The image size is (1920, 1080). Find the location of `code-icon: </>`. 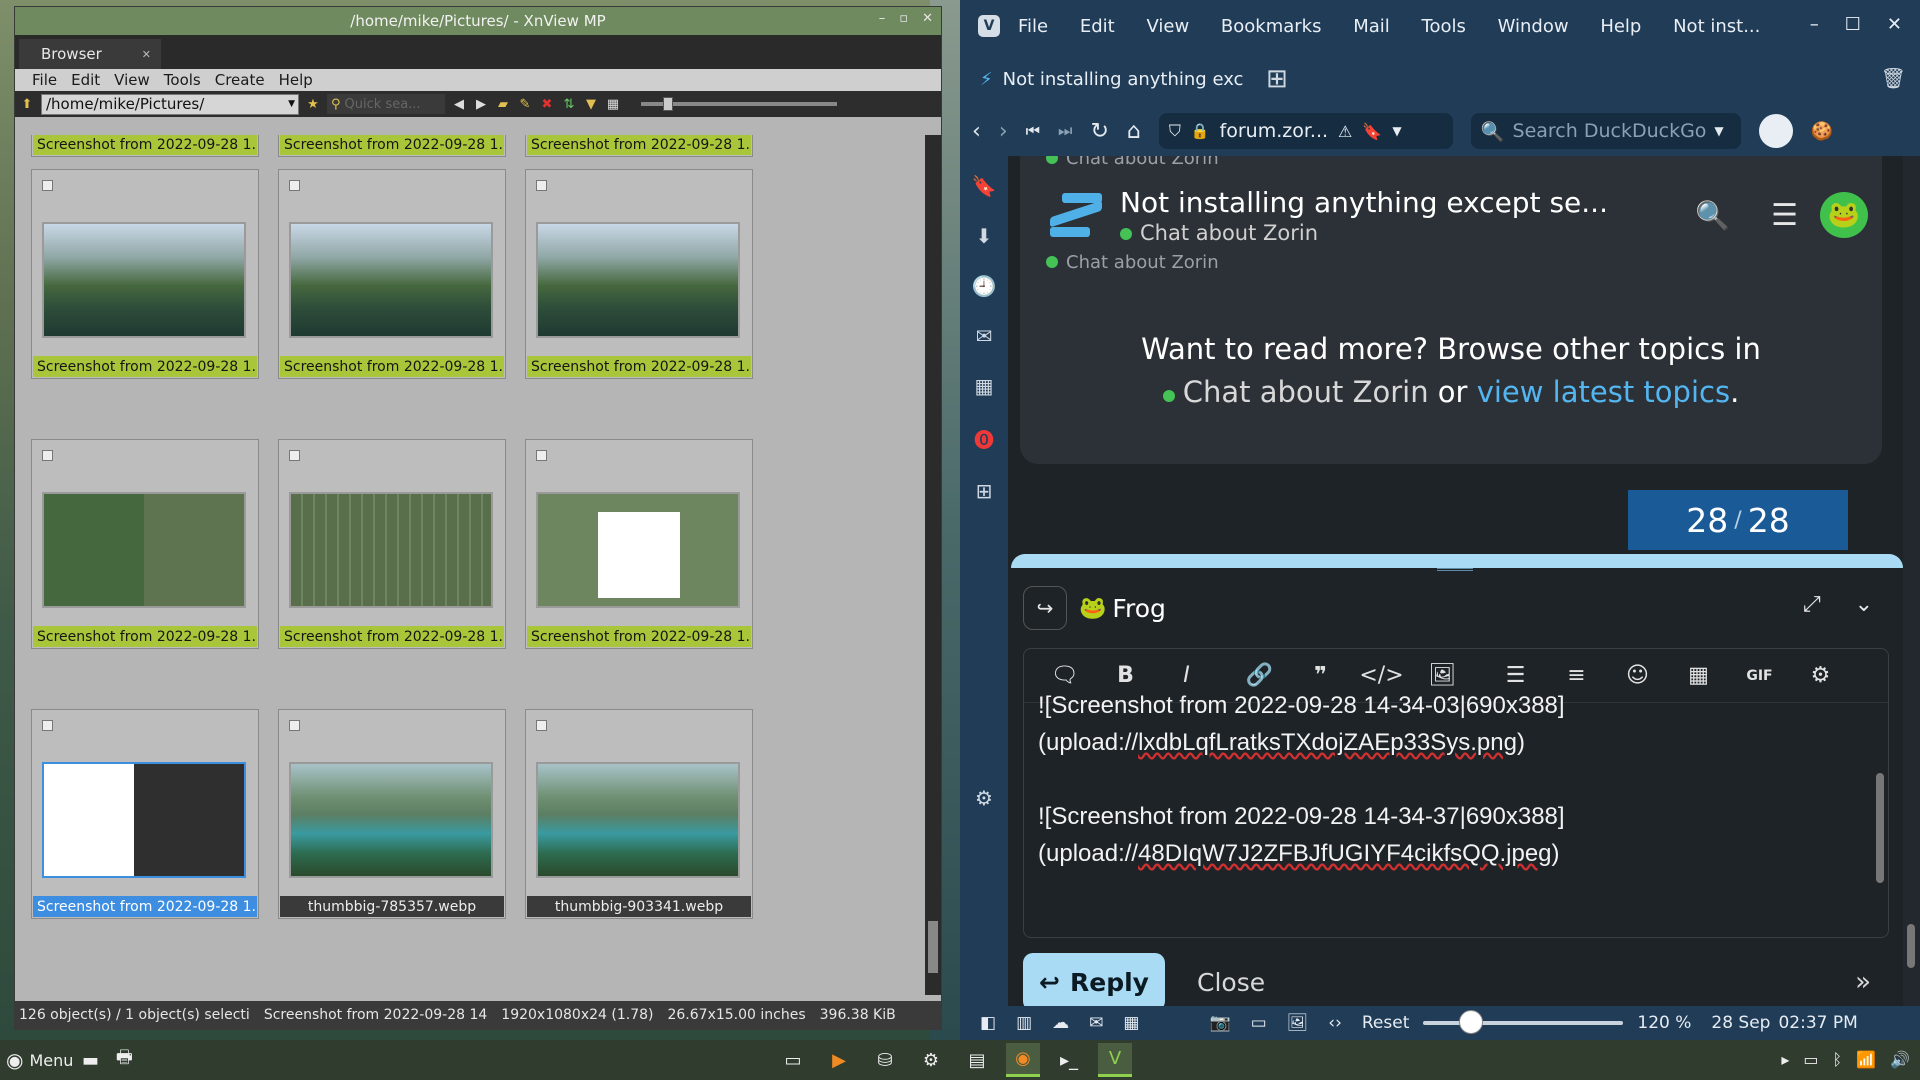

code-icon: </> is located at coordinates (1381, 675).